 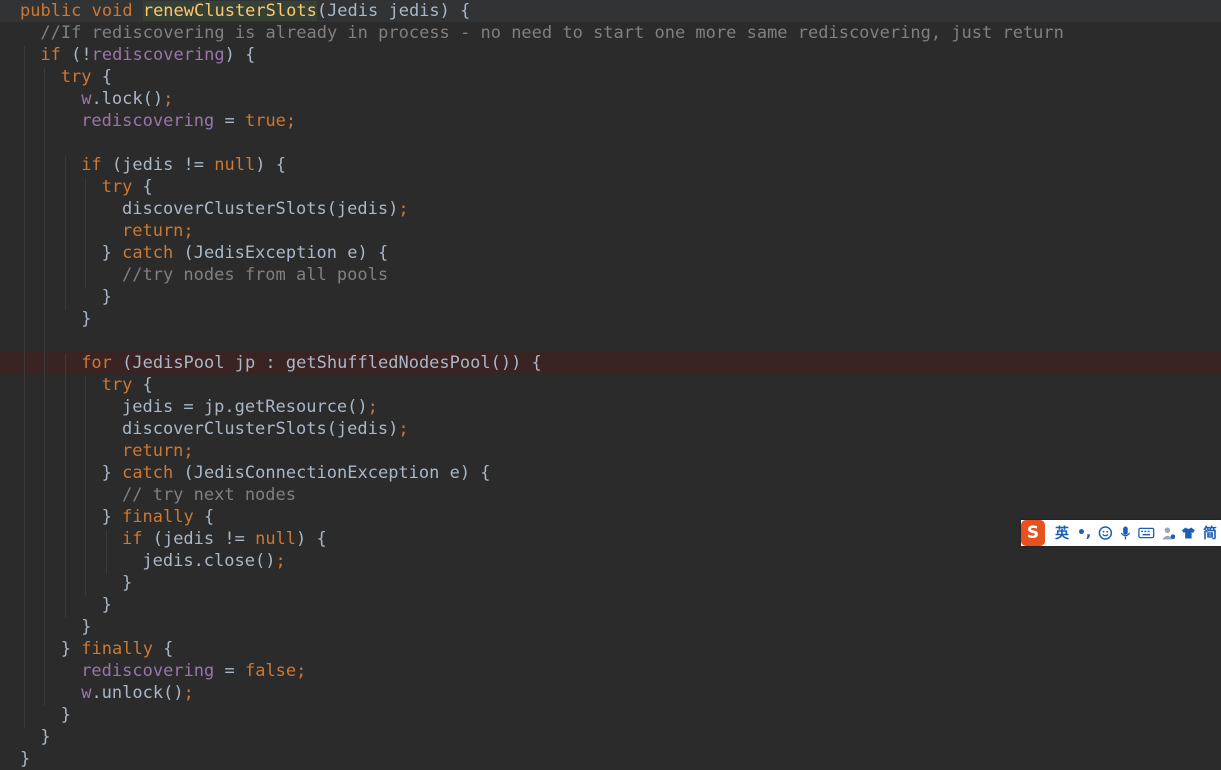 I want to click on code-line: // try next nodes, so click(x=610, y=495).